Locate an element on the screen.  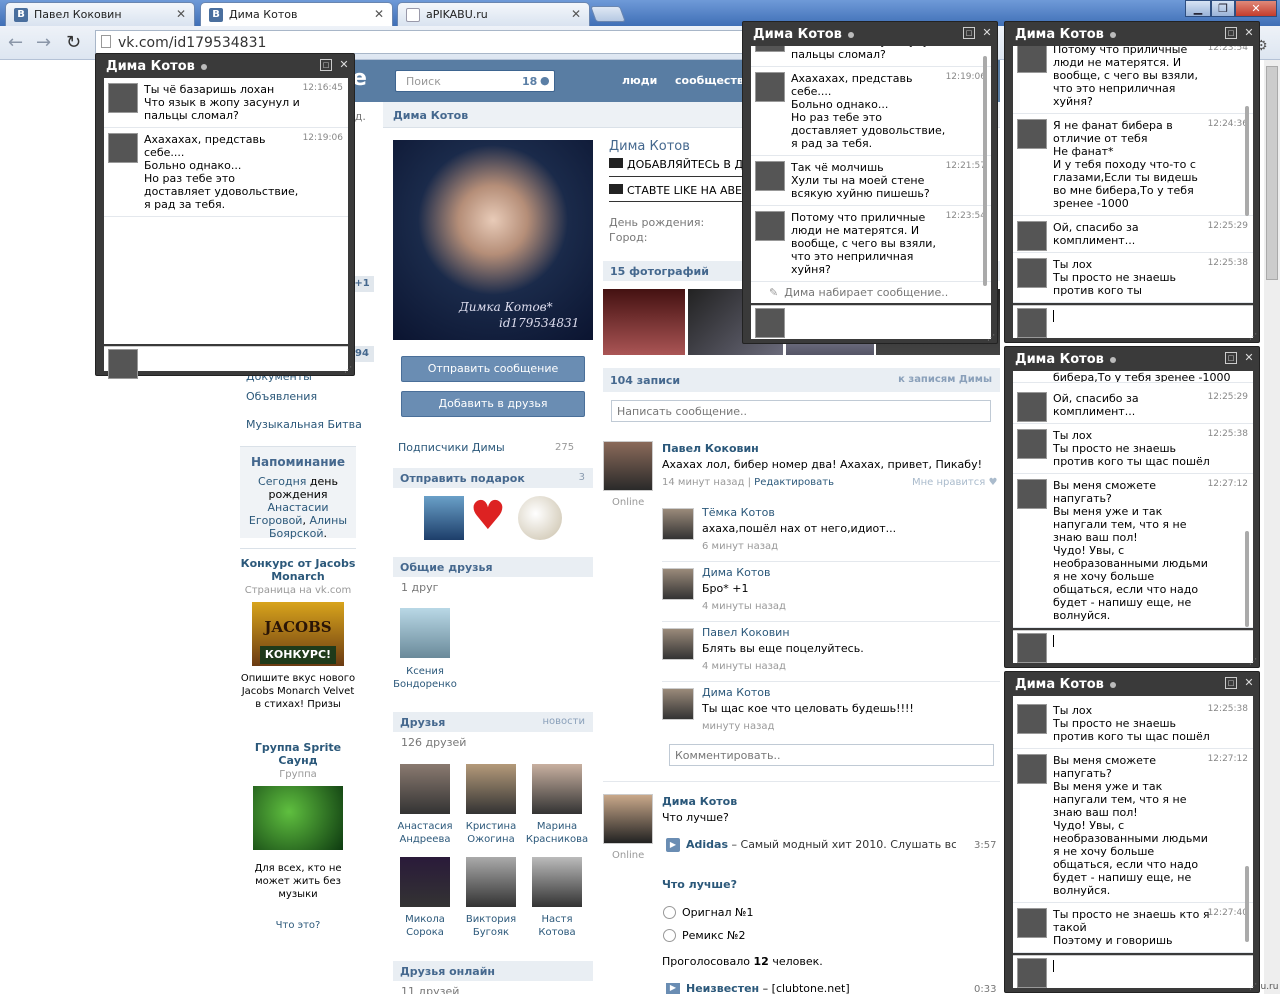
poll-option: Оригнал №1 is located at coordinates (717, 912).